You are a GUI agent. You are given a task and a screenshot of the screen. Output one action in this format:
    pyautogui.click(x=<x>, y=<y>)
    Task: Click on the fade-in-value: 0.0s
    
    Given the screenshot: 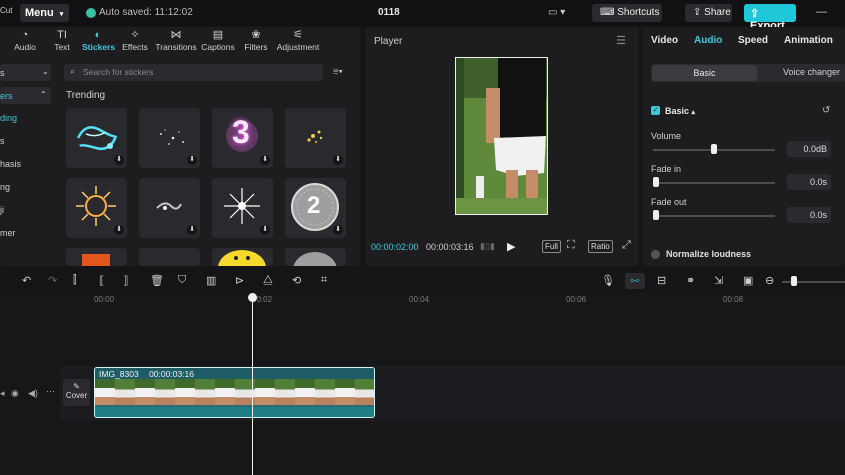 What is the action you would take?
    pyautogui.click(x=809, y=182)
    